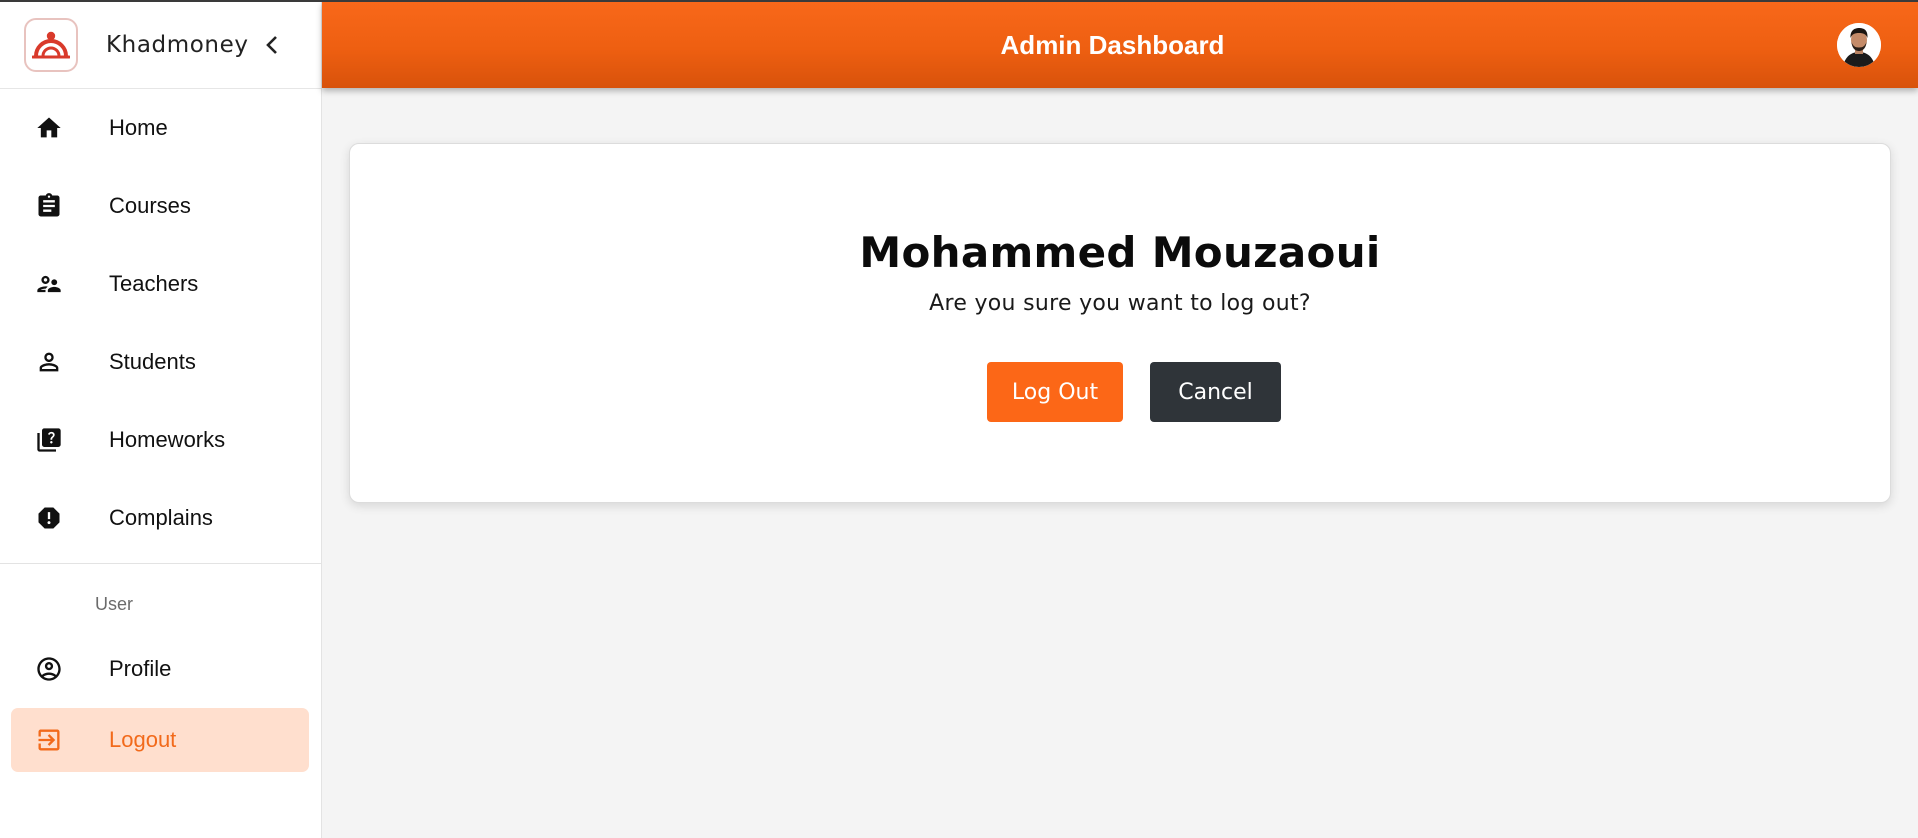 This screenshot has height=838, width=1918. Describe the element at coordinates (49, 362) in the screenshot. I see `person-icon` at that location.